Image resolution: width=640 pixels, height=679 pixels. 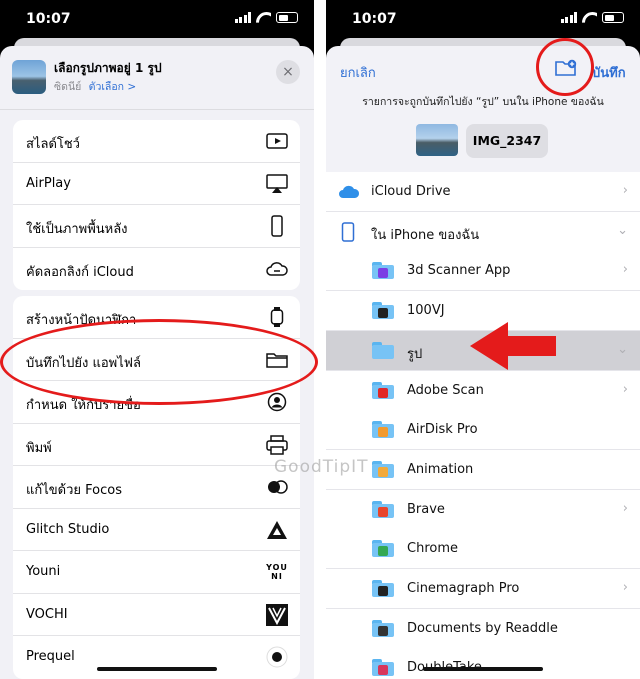 I want to click on status-icons, so click(x=592, y=17).